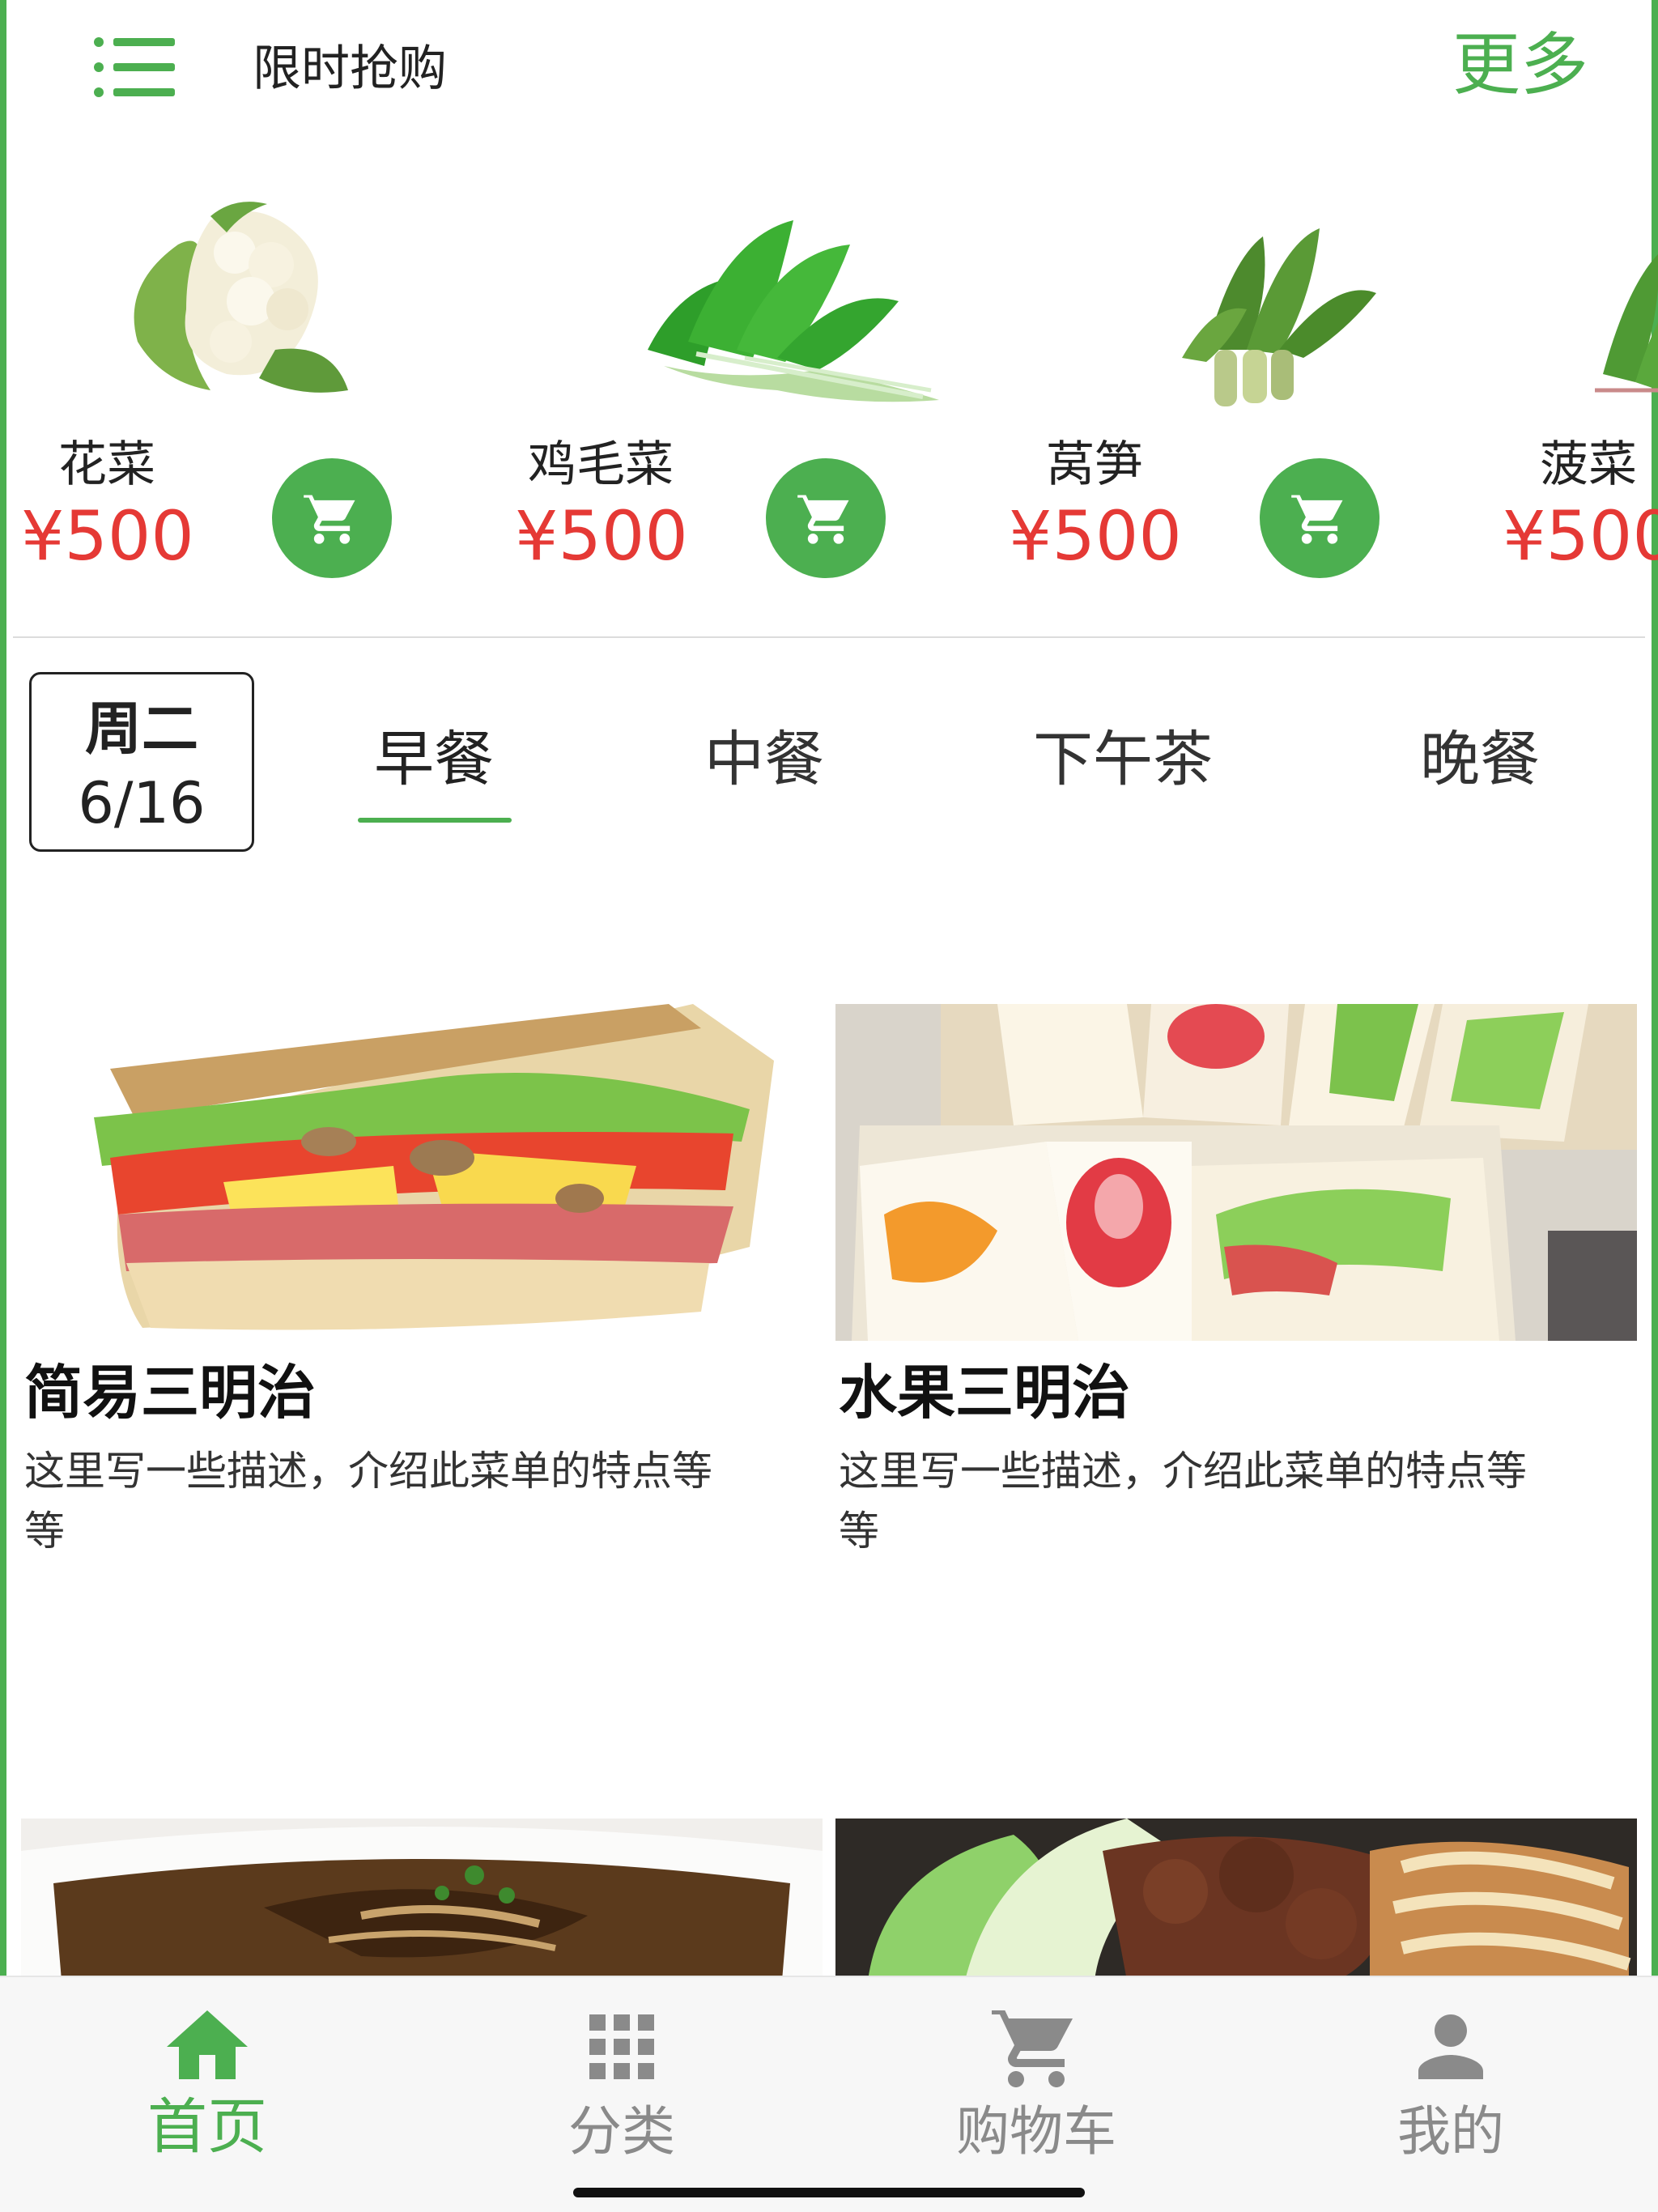 The image size is (1658, 2212). What do you see at coordinates (1094, 464) in the screenshot?
I see `product-name: 莴笋` at bounding box center [1094, 464].